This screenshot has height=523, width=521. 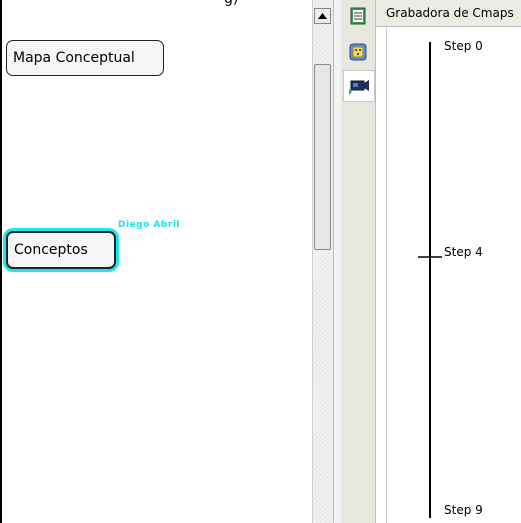 What do you see at coordinates (463, 252) in the screenshot?
I see `step-label-current: Step 4` at bounding box center [463, 252].